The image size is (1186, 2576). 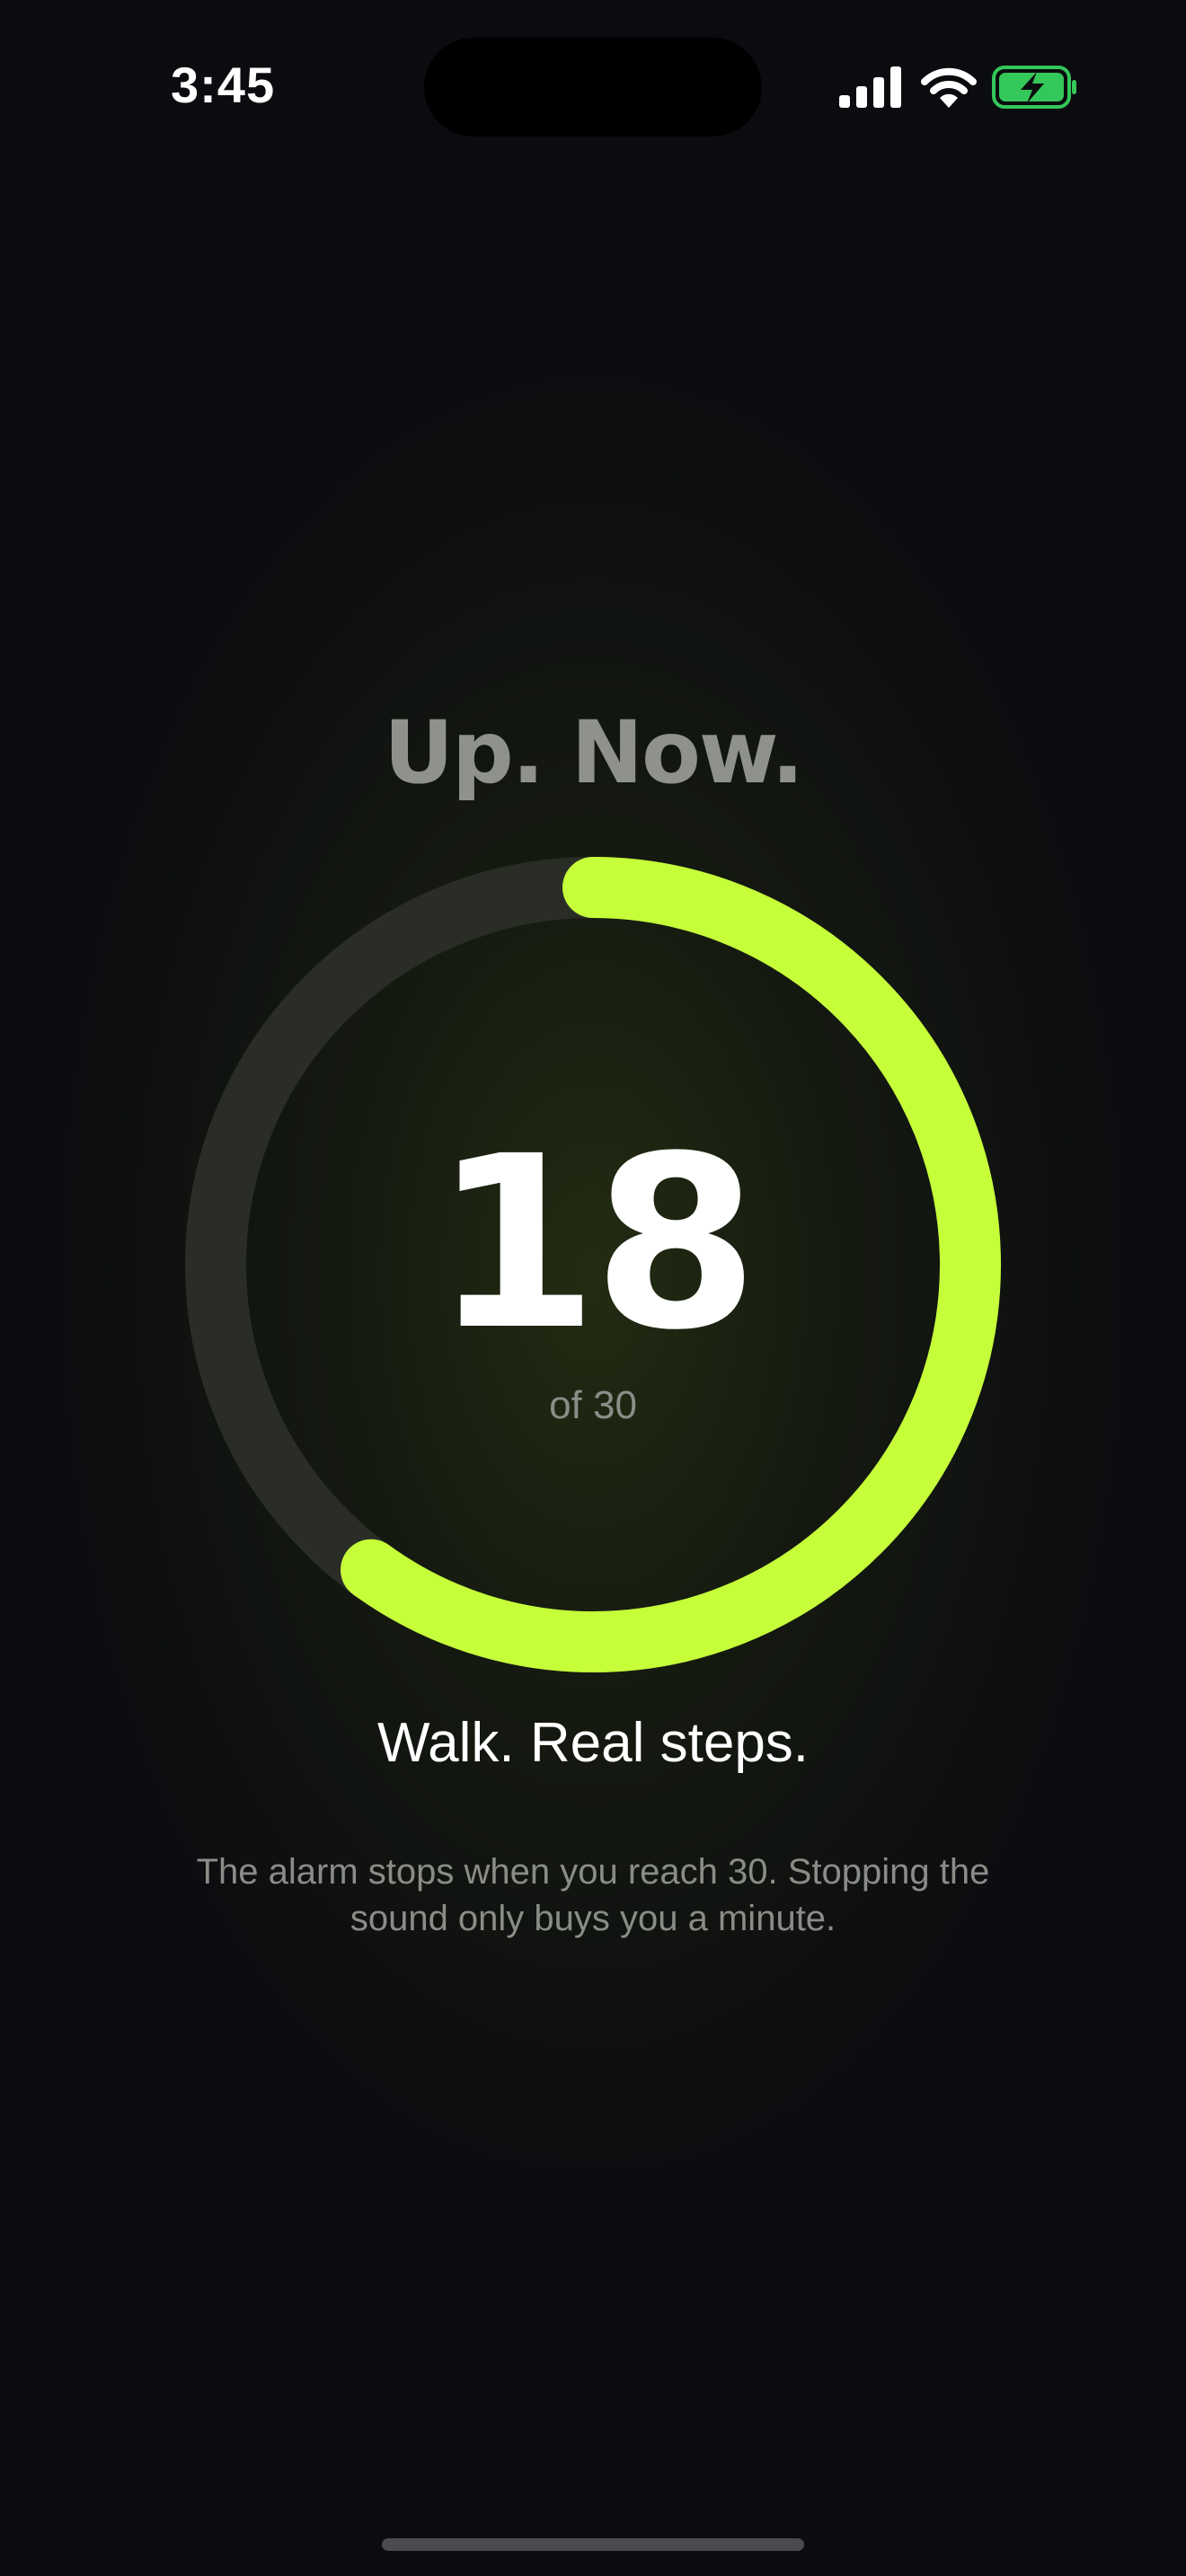 What do you see at coordinates (593, 1743) in the screenshot?
I see `instruction-text: Walk. Real steps.` at bounding box center [593, 1743].